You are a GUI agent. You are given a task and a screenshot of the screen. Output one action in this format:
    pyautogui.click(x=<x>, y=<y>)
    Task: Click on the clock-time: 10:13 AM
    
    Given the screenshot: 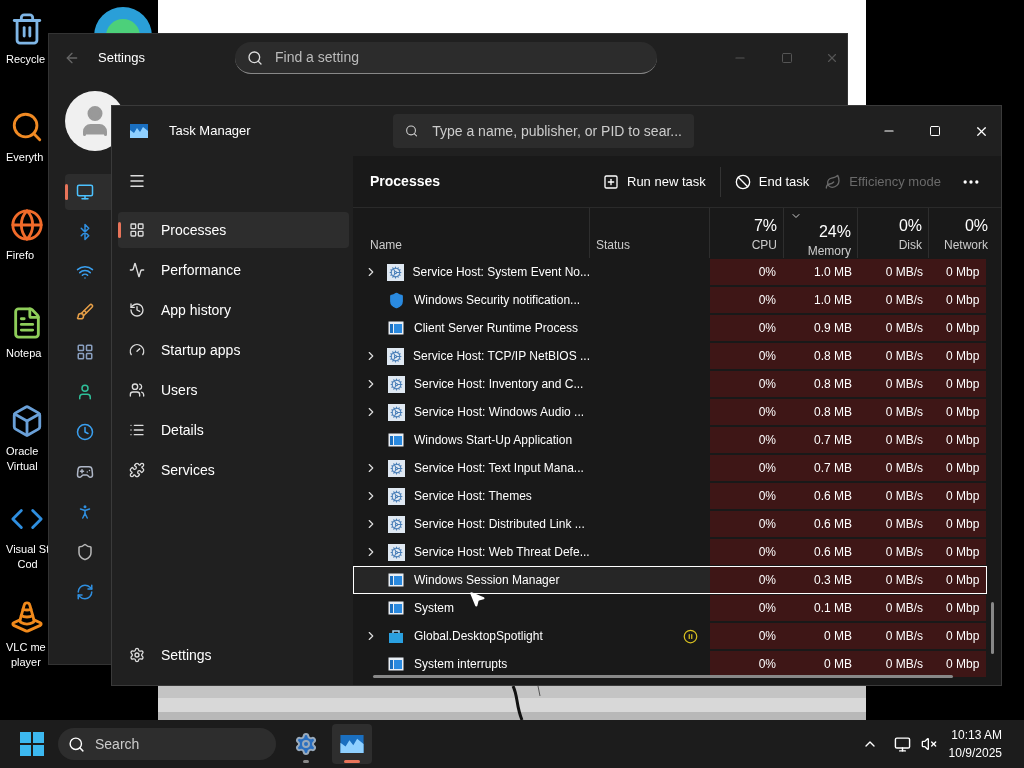 What is the action you would take?
    pyautogui.click(x=976, y=735)
    